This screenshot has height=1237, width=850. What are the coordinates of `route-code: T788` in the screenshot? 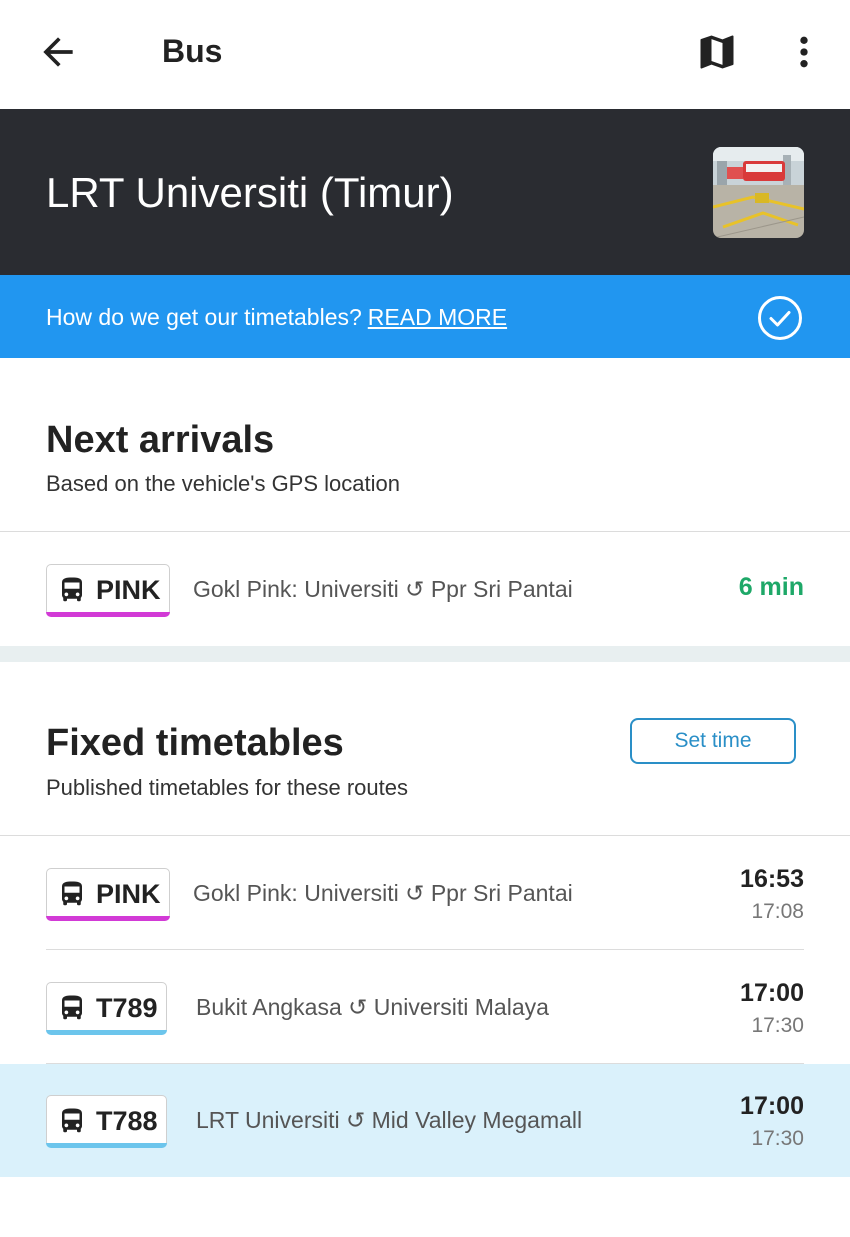 It's located at (127, 1120).